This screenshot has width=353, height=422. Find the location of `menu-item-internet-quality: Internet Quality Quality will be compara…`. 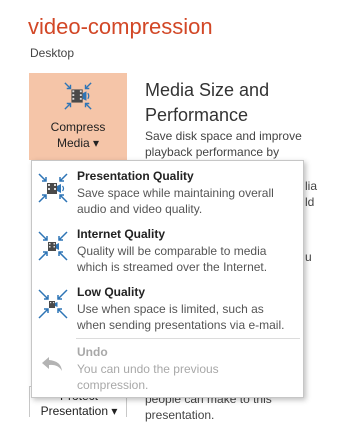

menu-item-internet-quality: Internet Quality Quality will be compara… is located at coordinates (167, 253).